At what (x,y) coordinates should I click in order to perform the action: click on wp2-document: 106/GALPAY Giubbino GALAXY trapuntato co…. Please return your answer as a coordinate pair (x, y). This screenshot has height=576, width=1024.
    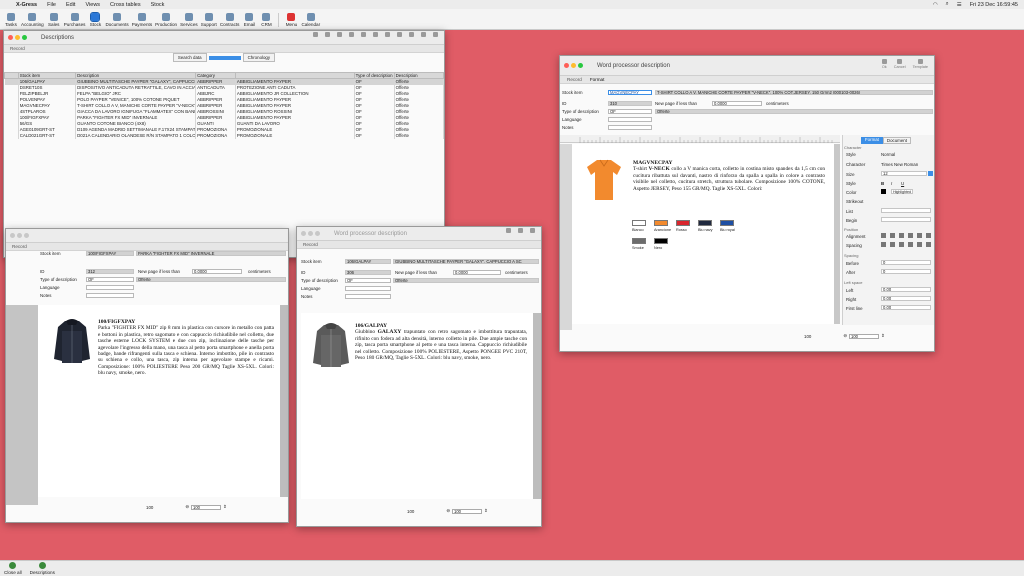
    Looking at the image, I should click on (417, 406).